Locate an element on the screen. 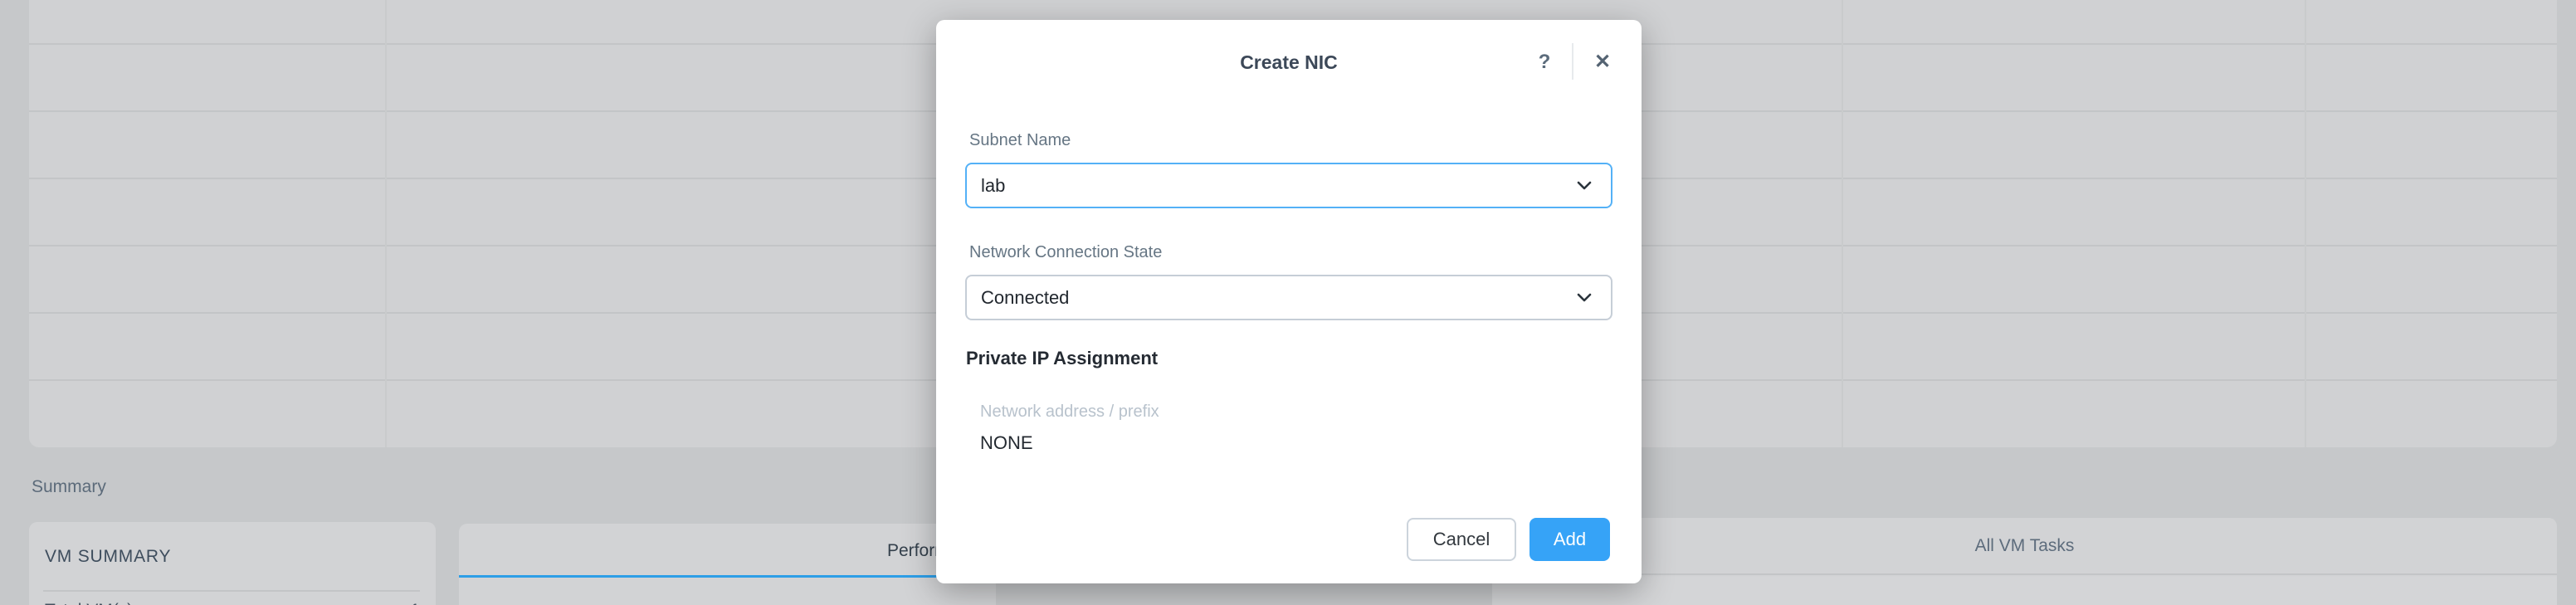  cancel-button: Cancel is located at coordinates (1462, 539).